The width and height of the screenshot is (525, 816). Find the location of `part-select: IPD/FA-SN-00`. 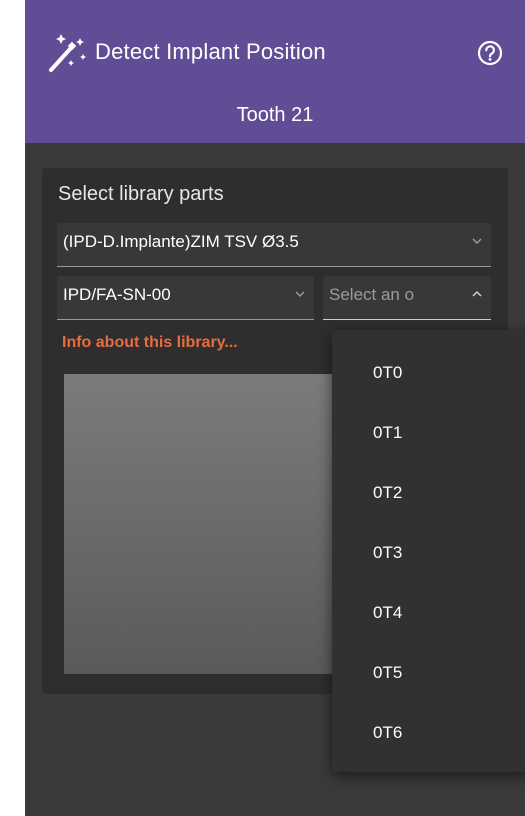

part-select: IPD/FA-SN-00 is located at coordinates (185, 298).